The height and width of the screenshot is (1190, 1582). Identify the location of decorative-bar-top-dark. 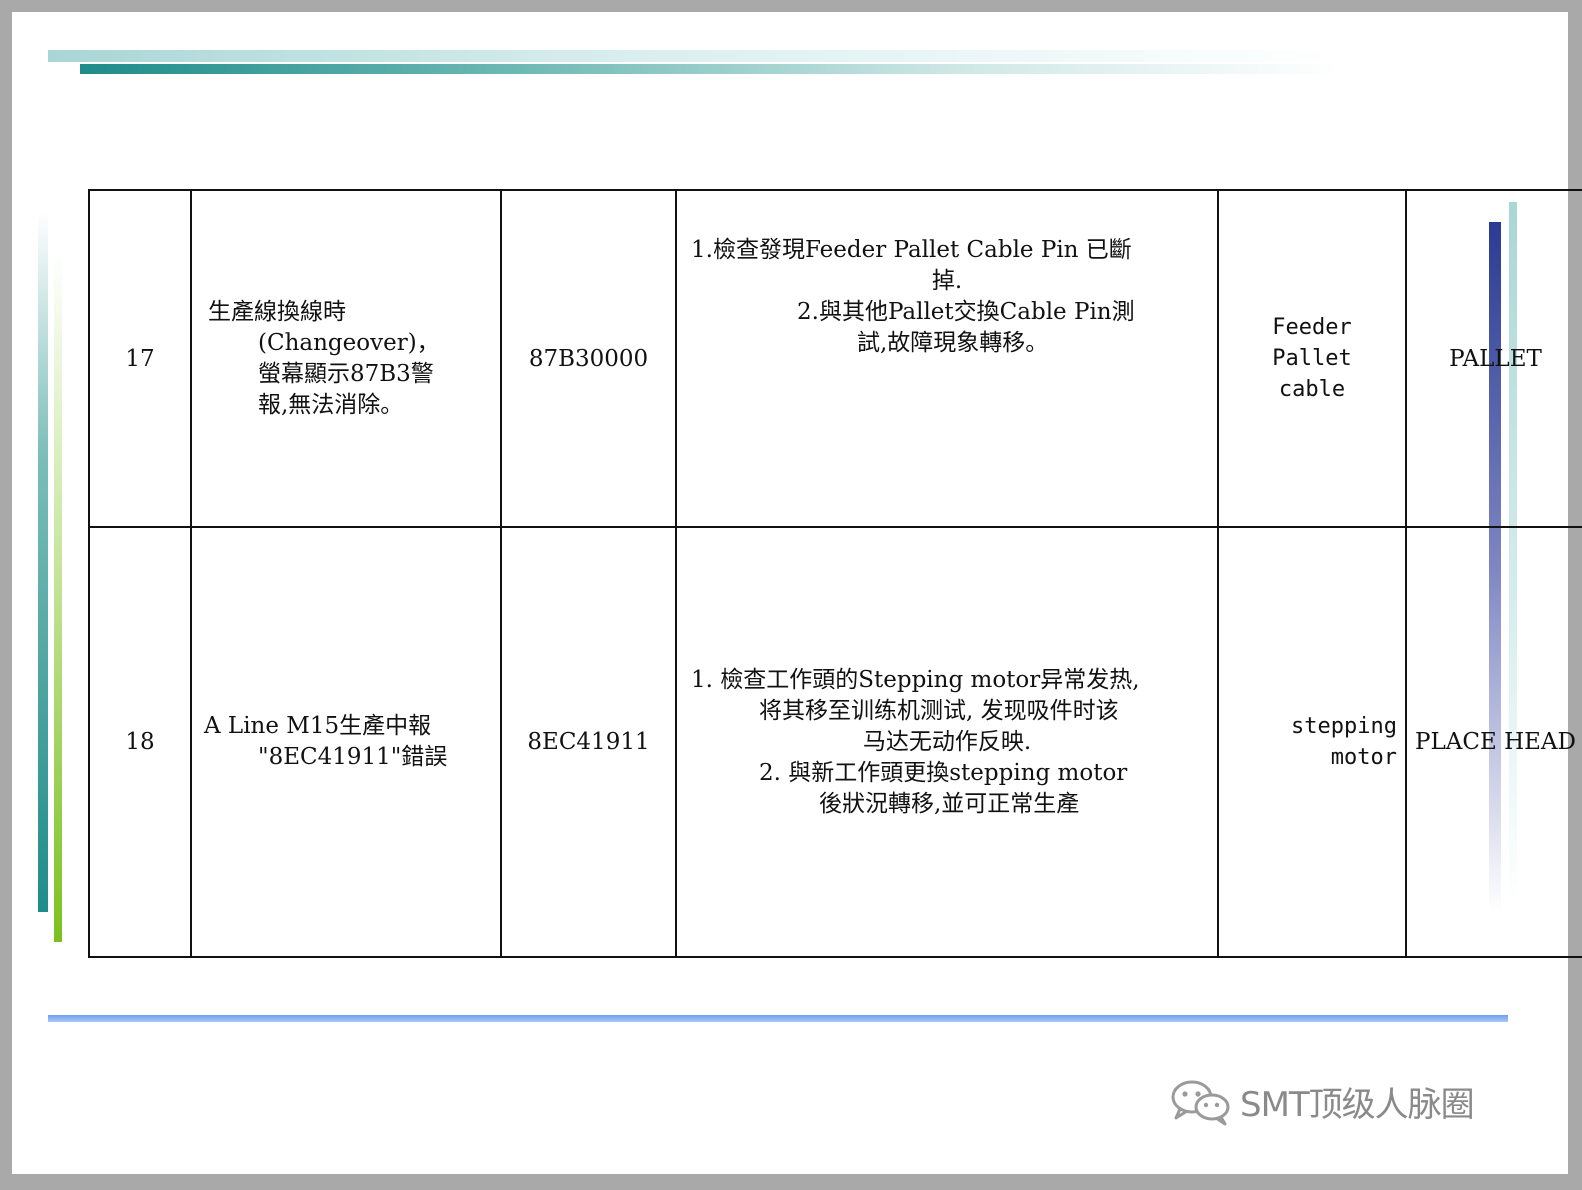
(710, 69).